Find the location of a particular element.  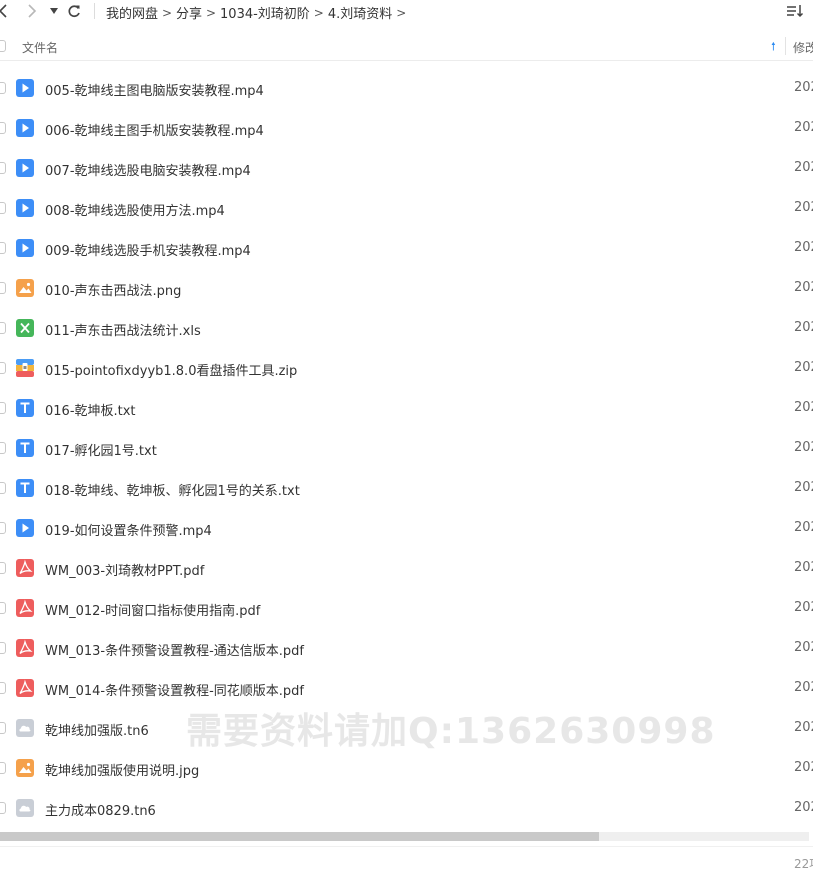

file-name: 006-乾坤线主图手机版安装教程.mp4 is located at coordinates (154, 129).